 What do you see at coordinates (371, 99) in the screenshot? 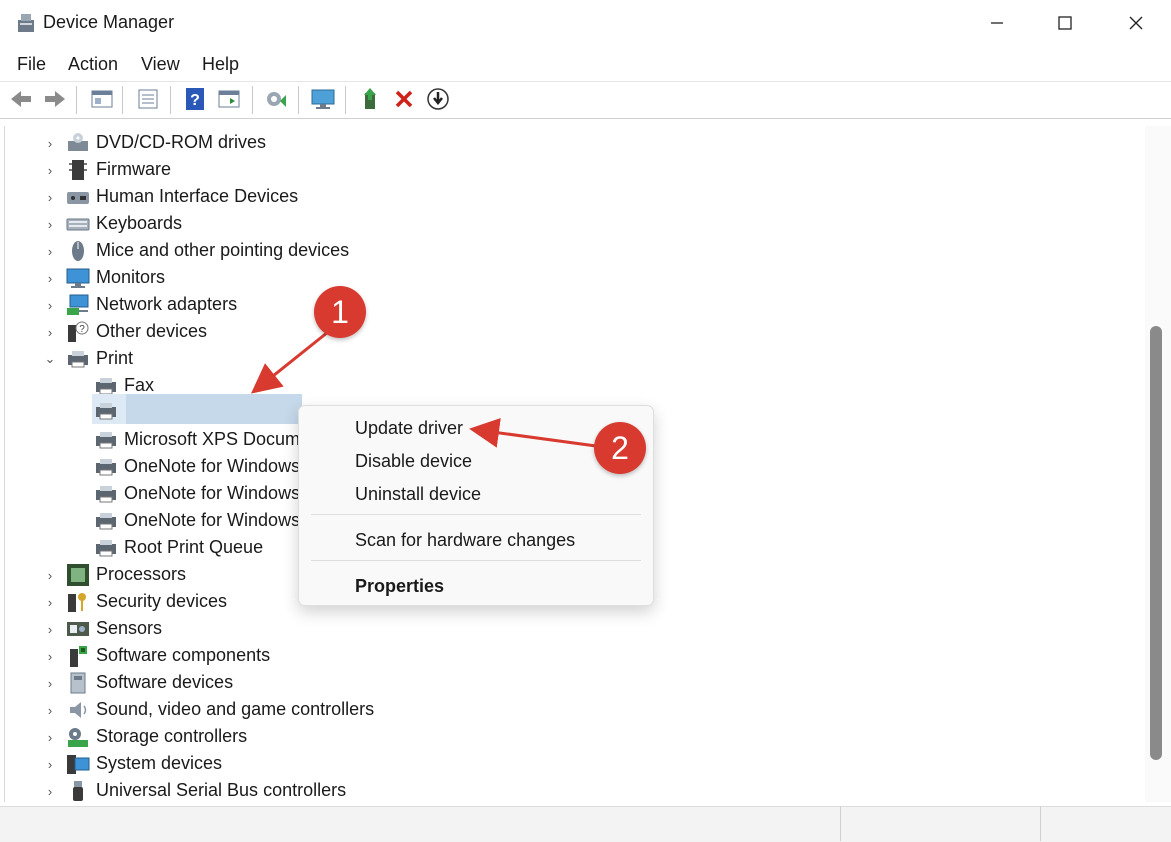
I see `update-driver-toolbar-button` at bounding box center [371, 99].